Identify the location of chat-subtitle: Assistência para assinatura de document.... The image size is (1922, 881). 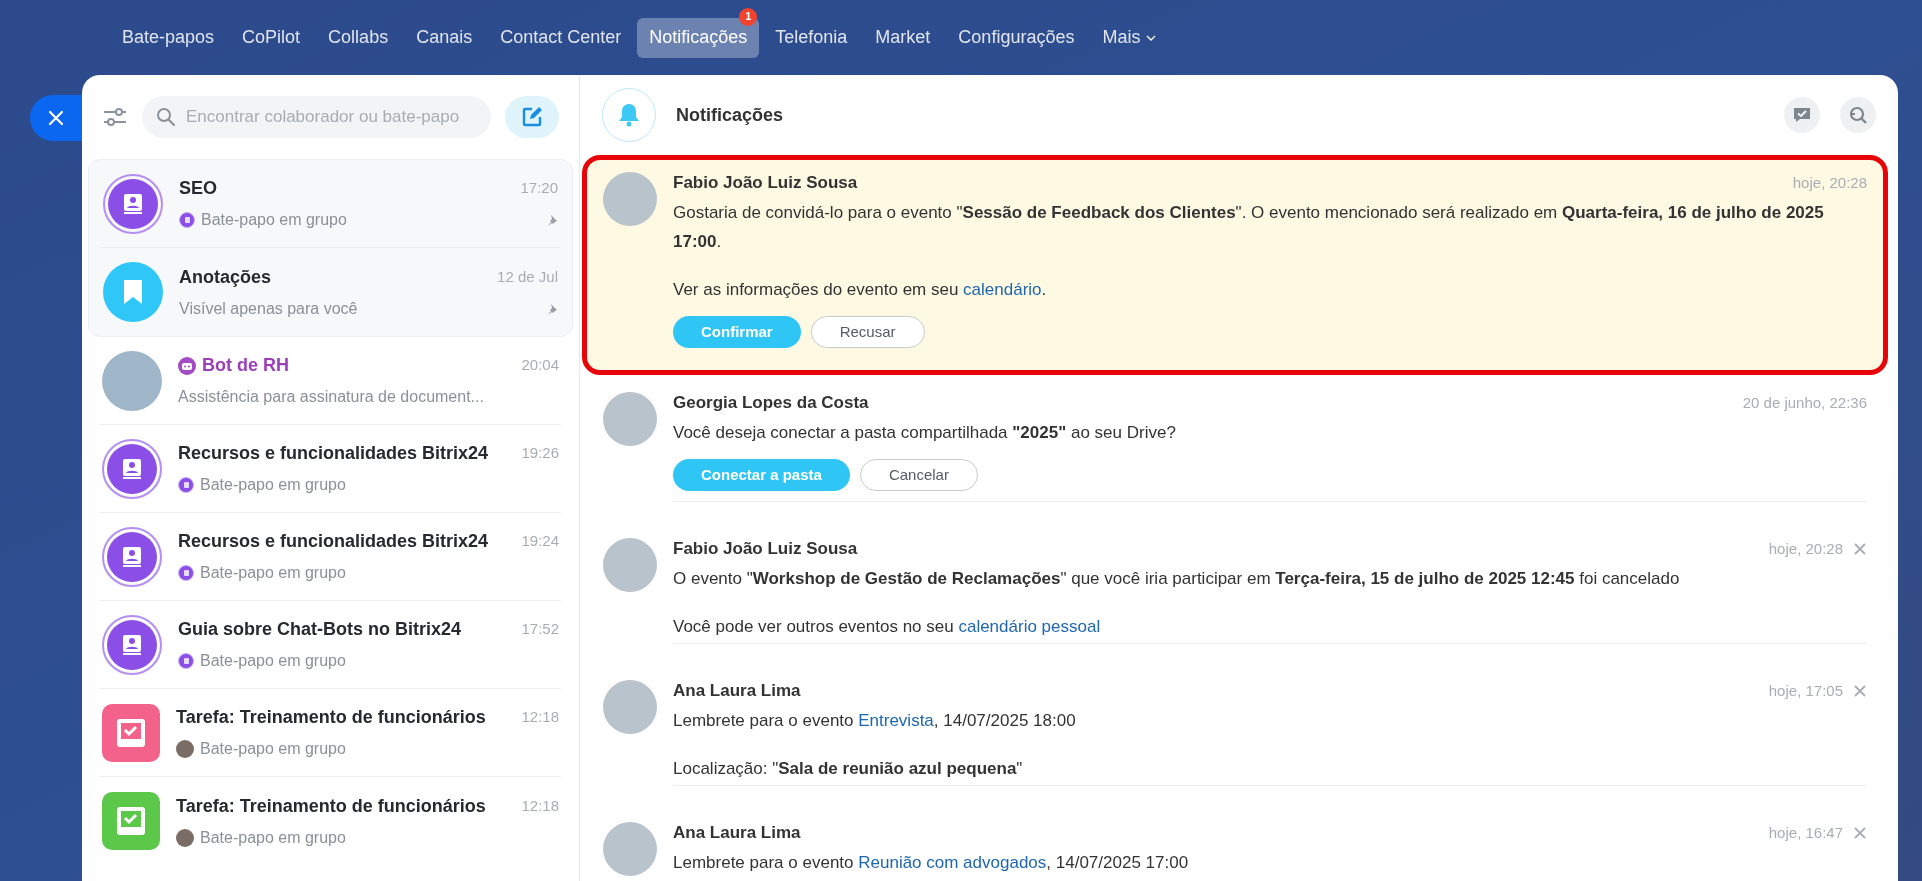
(331, 397).